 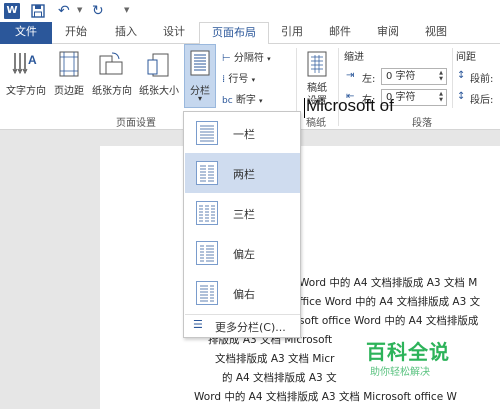 I want to click on tab-view: 视图, so click(x=436, y=33).